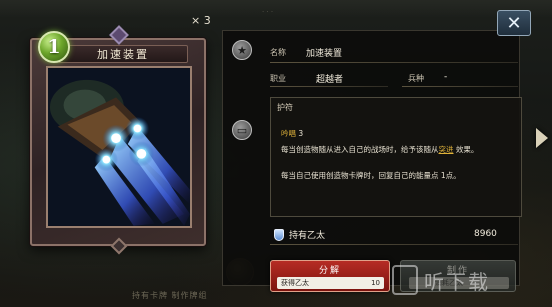  Describe the element at coordinates (329, 271) in the screenshot. I see `dismantle-label: 分解` at that location.